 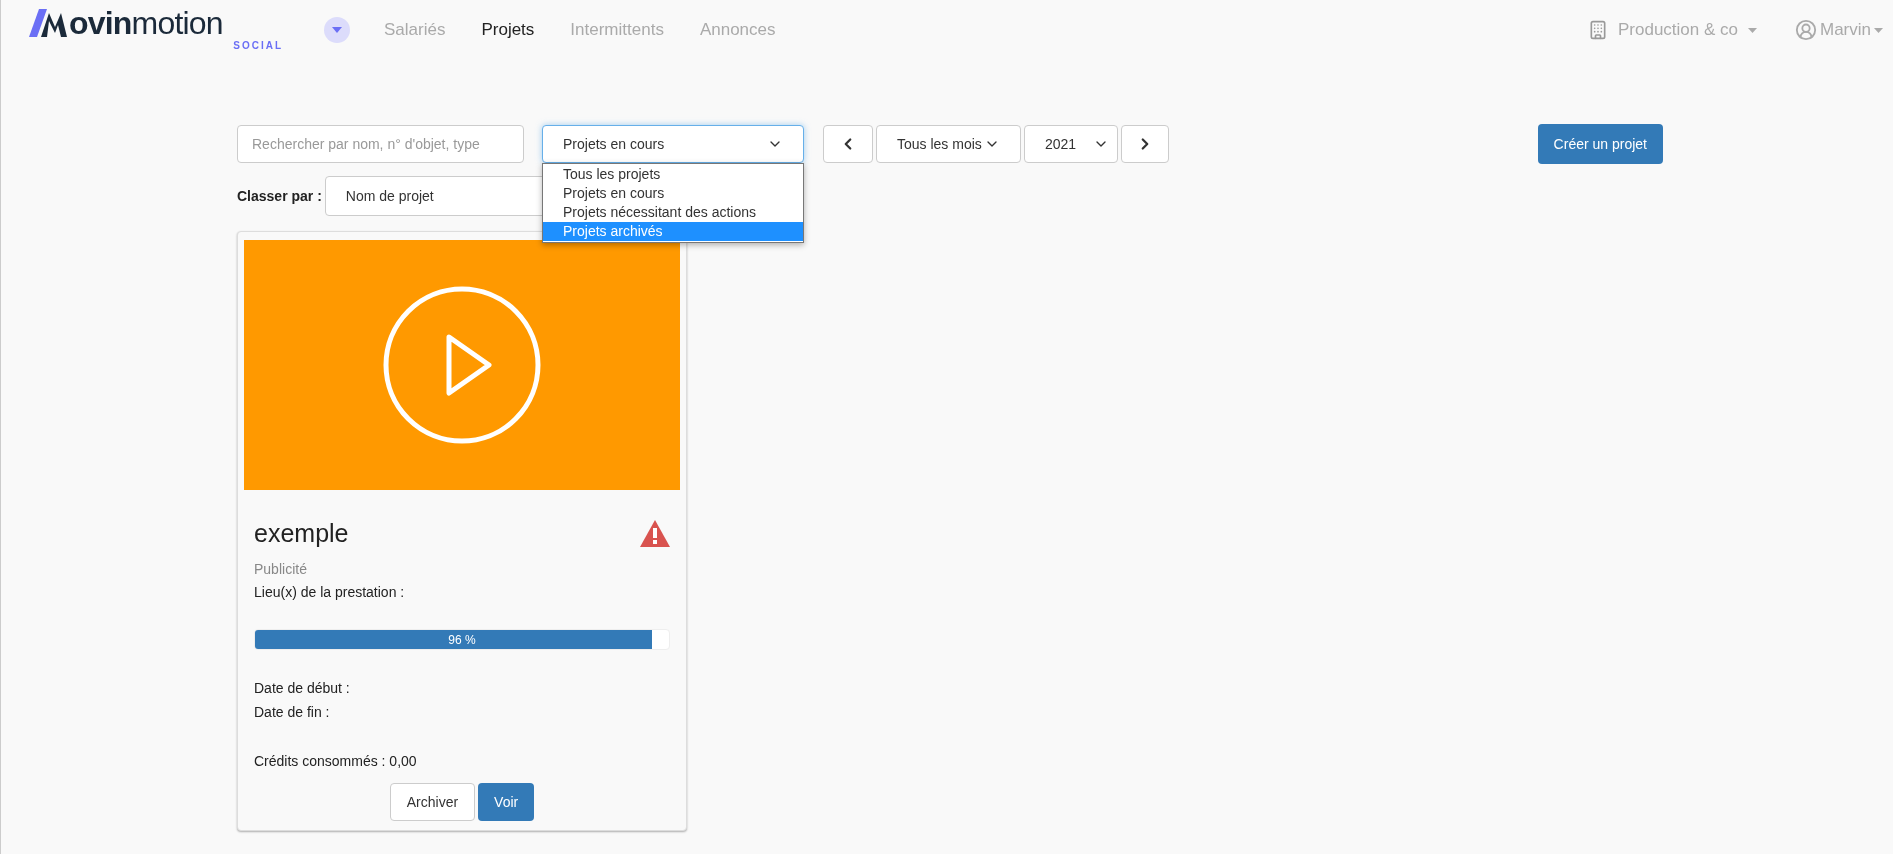 I want to click on project-title: exemple, so click(x=301, y=533).